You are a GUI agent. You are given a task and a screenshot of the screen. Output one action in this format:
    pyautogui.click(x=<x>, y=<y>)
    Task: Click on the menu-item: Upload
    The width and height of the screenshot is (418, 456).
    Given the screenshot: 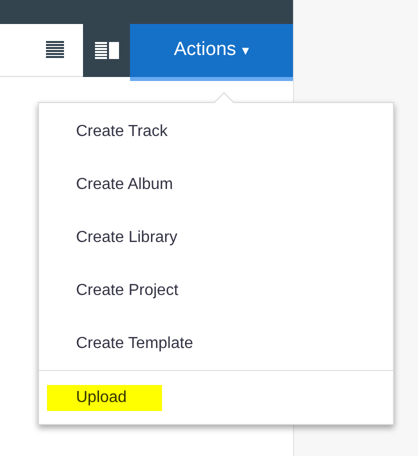 What is the action you would take?
    pyautogui.click(x=104, y=397)
    